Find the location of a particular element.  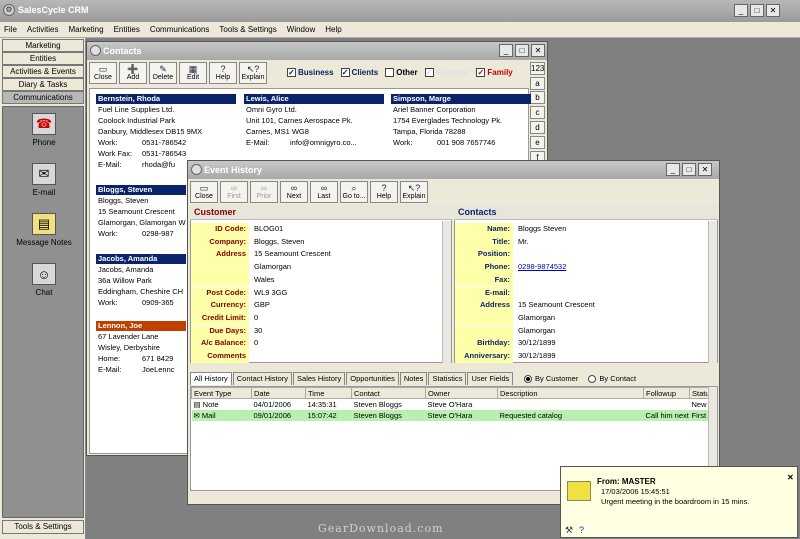

comm-item-phone: ☎ Phone is located at coordinates (44, 130).